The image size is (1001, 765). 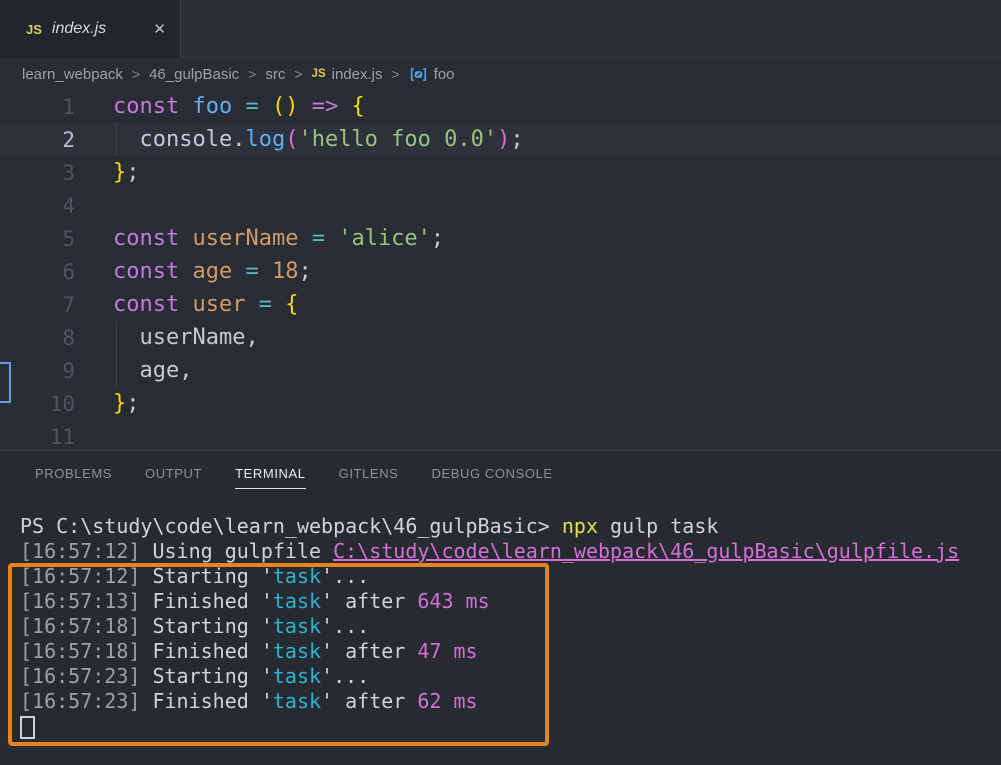 I want to click on code-line-7: 7 const user = {, so click(x=500, y=304).